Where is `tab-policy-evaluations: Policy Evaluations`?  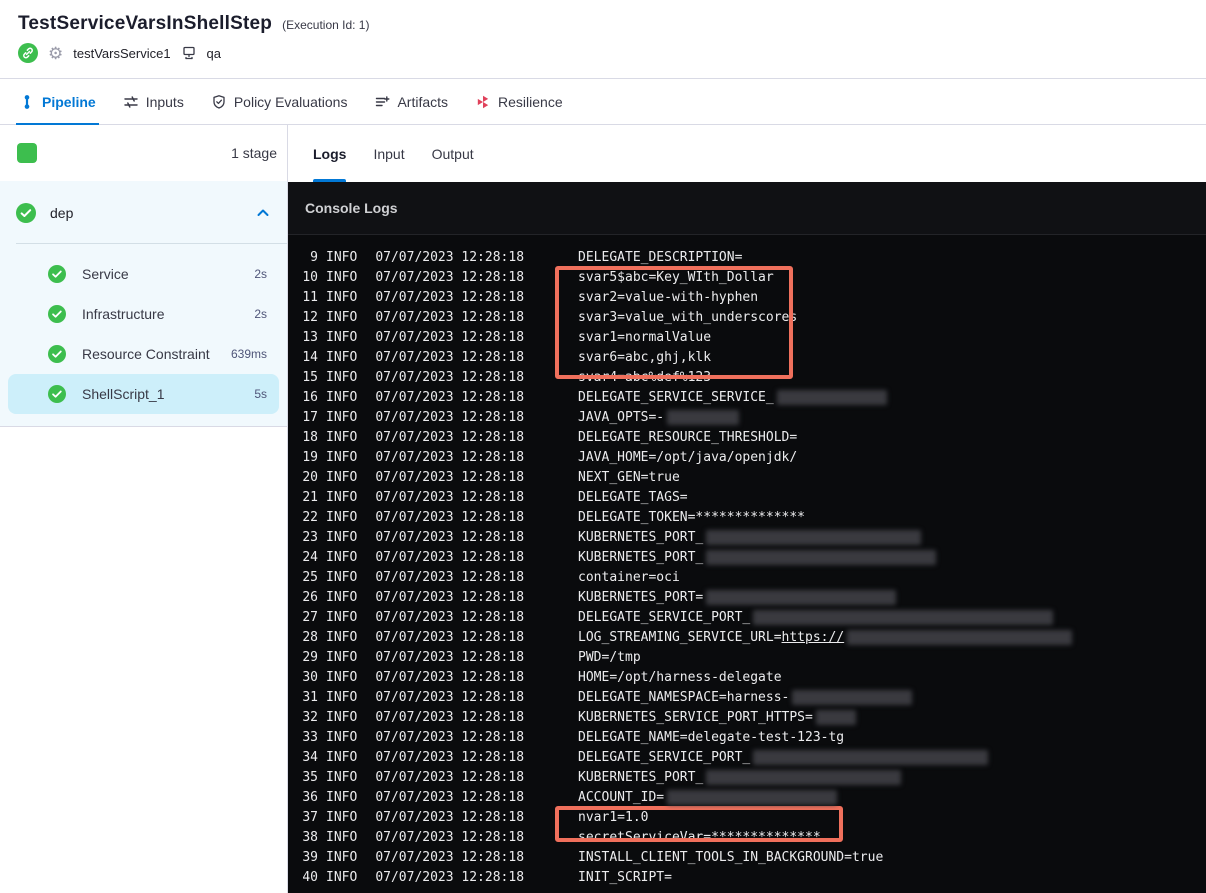 tab-policy-evaluations: Policy Evaluations is located at coordinates (279, 101).